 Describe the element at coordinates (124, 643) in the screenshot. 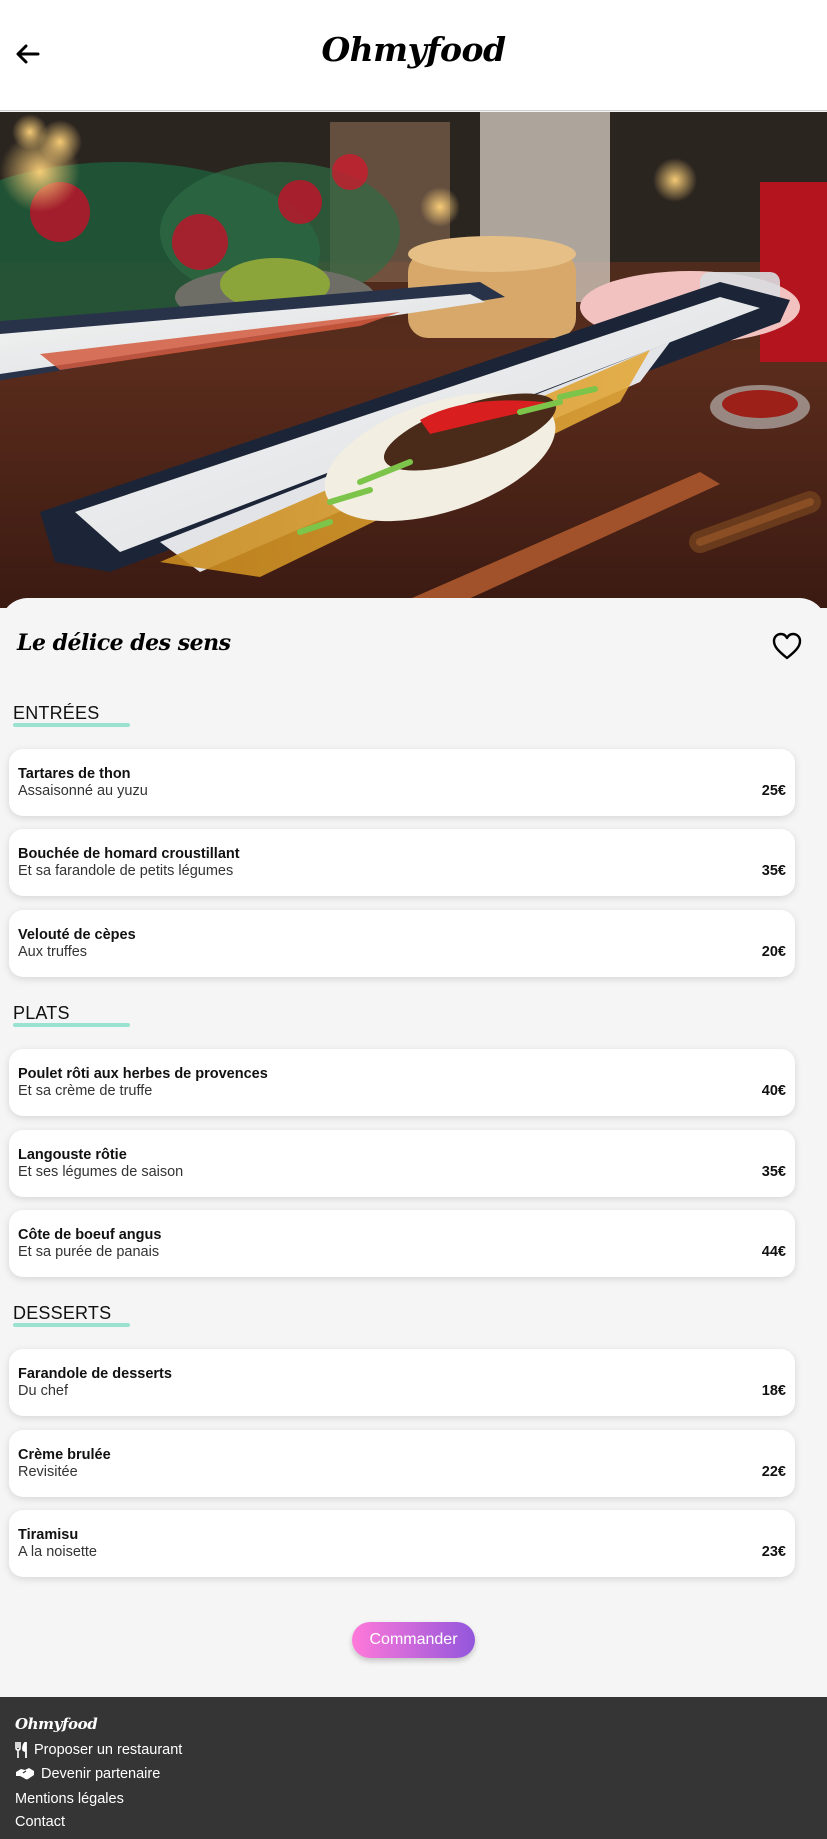

I see `restaurant-name: Le délice des sens` at that location.